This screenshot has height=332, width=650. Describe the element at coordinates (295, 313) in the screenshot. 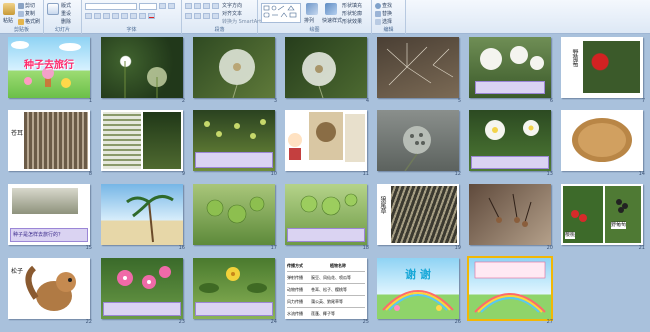

I see `slide-25-cell: 水流传播` at that location.